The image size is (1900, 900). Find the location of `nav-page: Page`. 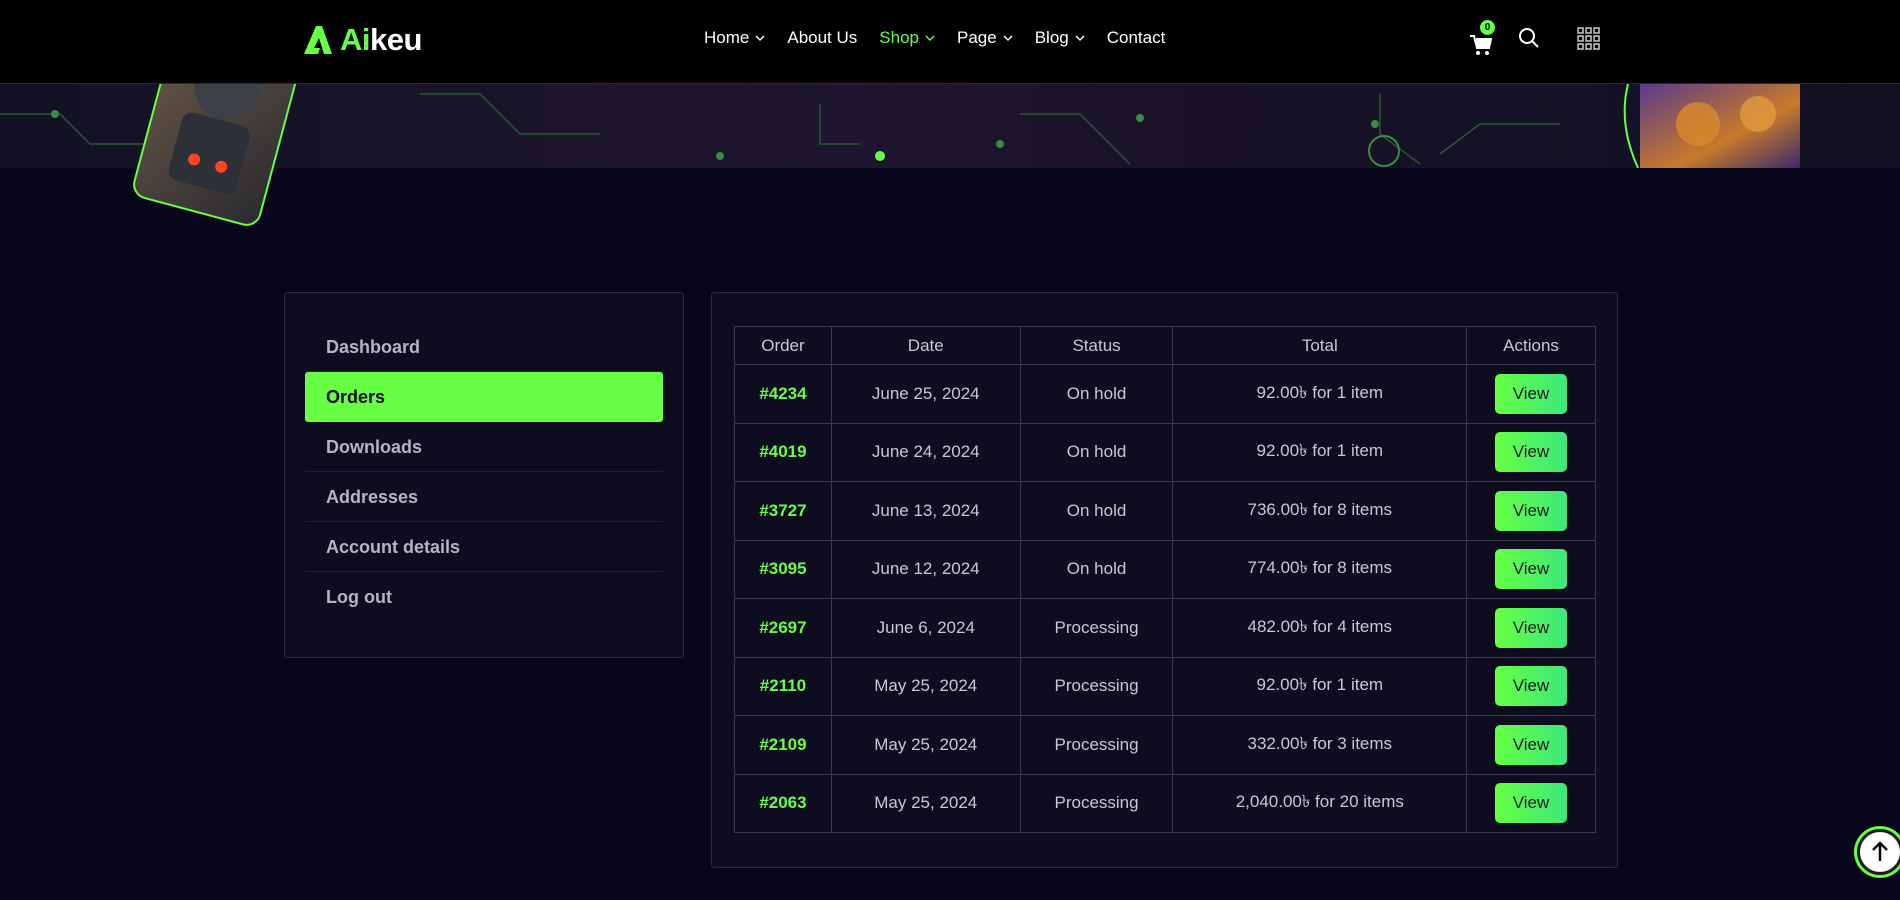

nav-page: Page is located at coordinates (985, 38).